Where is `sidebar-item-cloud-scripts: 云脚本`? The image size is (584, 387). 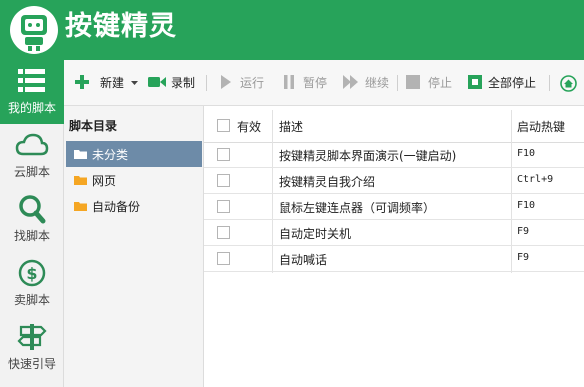
sidebar-item-cloud-scripts: 云脚本 is located at coordinates (32, 156).